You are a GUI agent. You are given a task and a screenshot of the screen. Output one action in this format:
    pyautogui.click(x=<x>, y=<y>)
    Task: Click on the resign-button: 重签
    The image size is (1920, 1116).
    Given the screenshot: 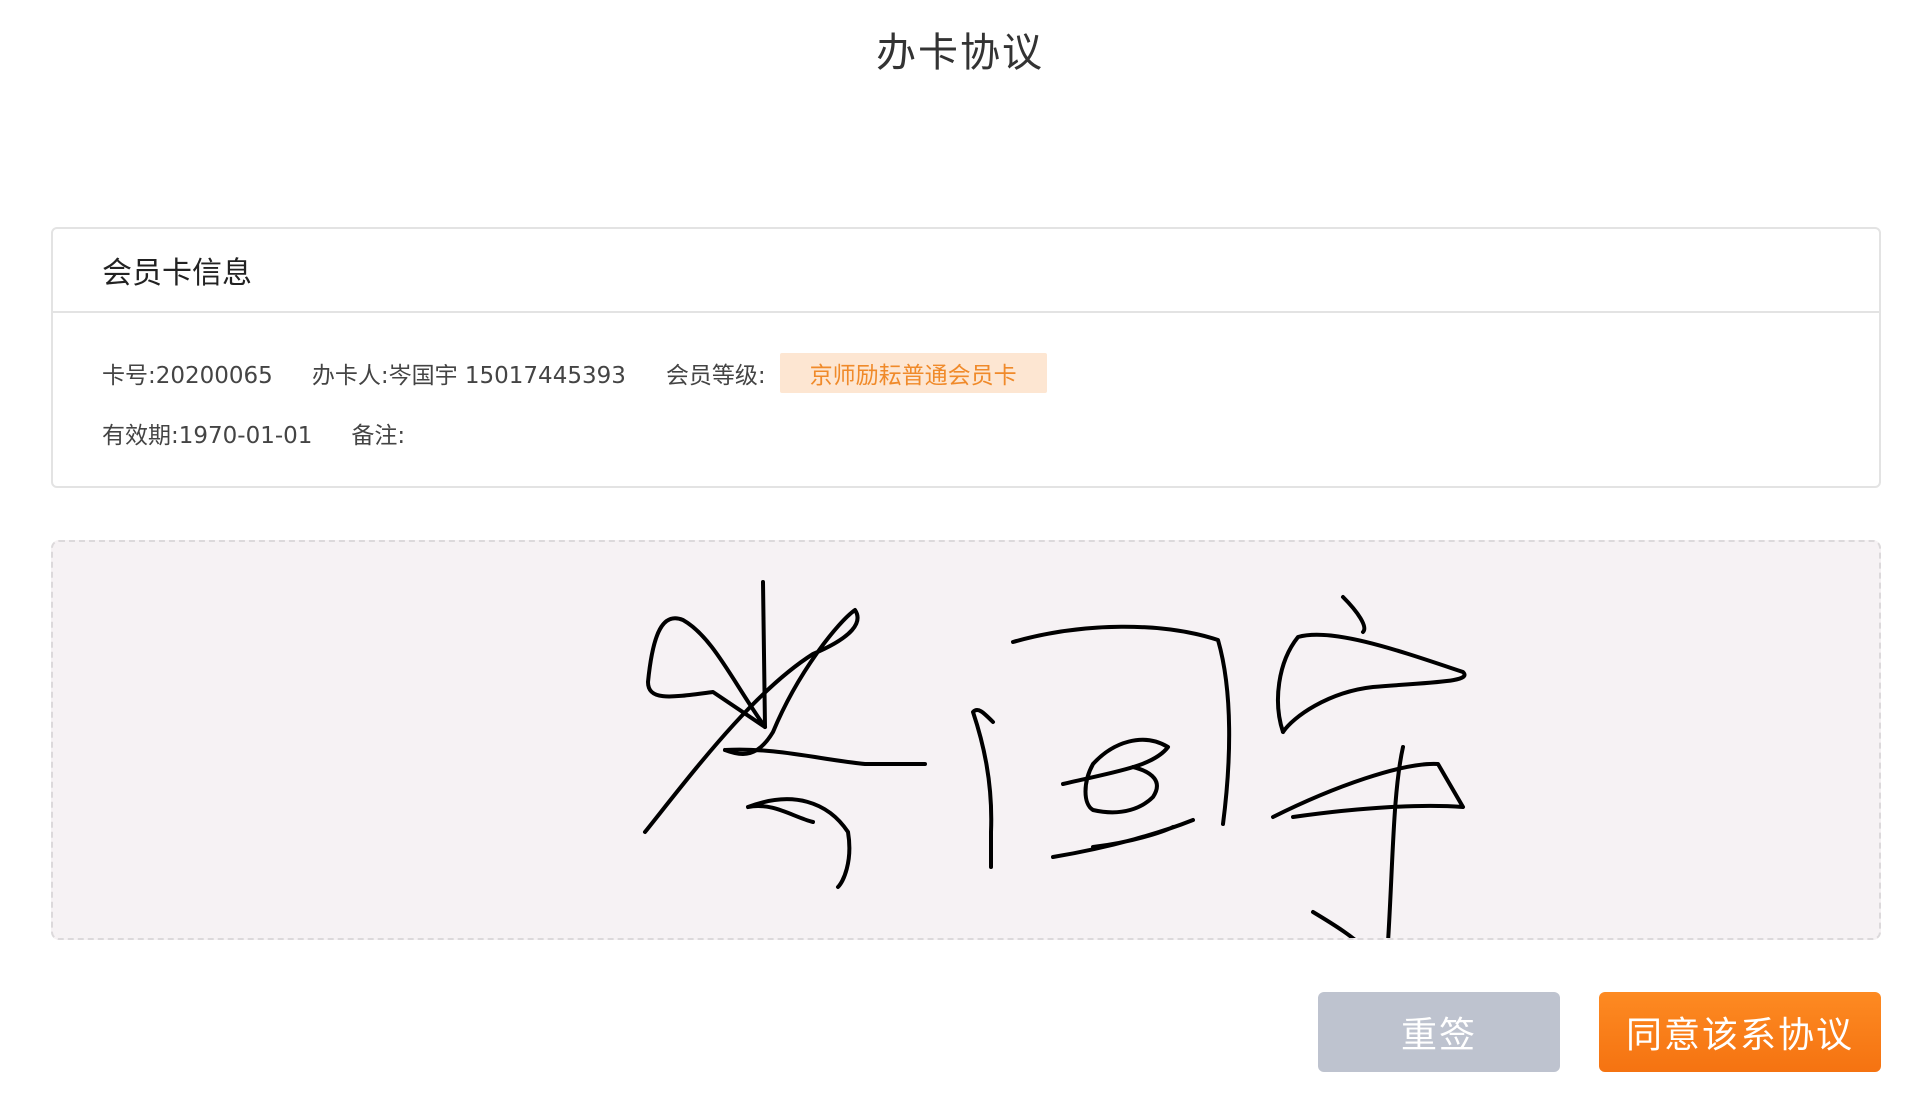 What is the action you would take?
    pyautogui.click(x=1439, y=1032)
    